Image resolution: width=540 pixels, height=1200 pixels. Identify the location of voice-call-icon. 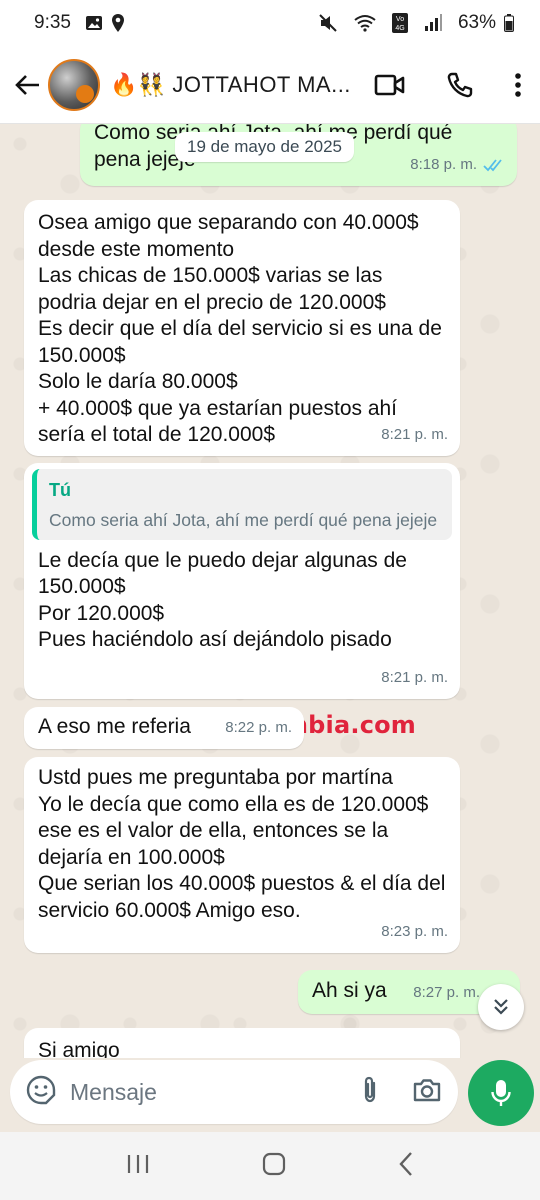
(460, 85).